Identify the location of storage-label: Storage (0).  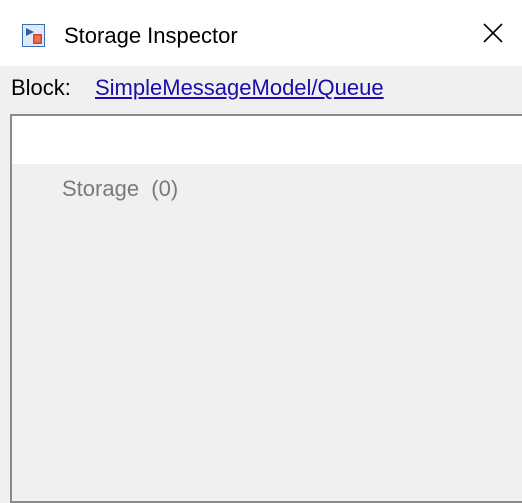
(120, 188).